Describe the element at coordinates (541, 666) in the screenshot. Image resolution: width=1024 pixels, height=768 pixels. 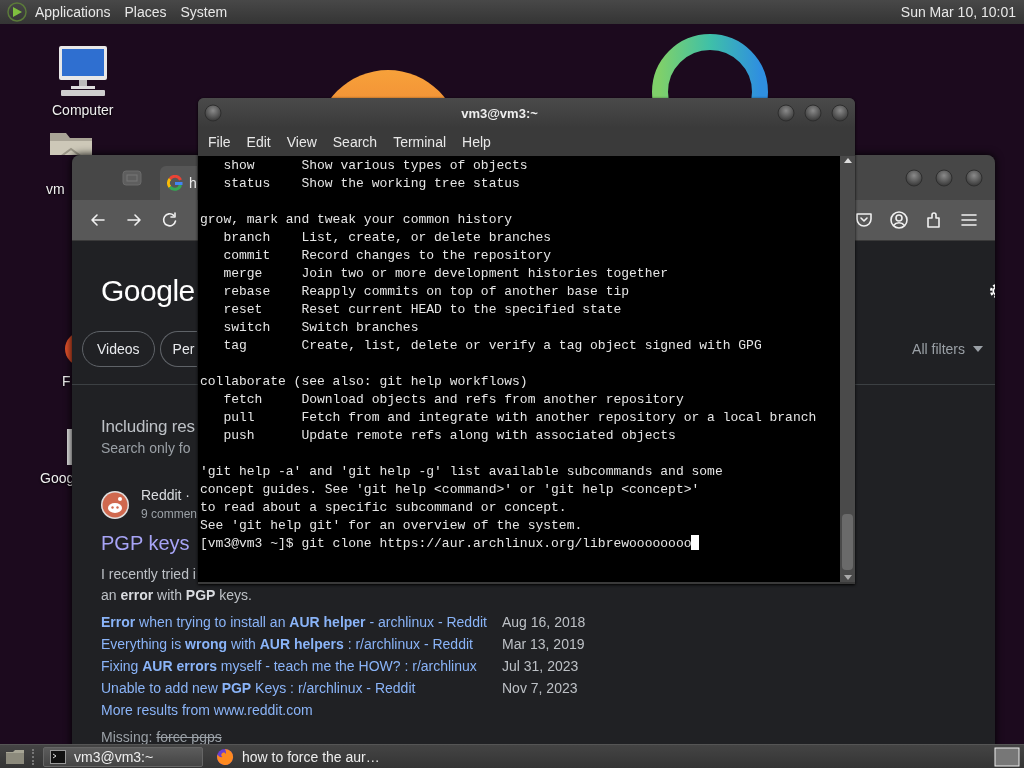
I see `sitelink-date: Jul 31, 2023` at that location.